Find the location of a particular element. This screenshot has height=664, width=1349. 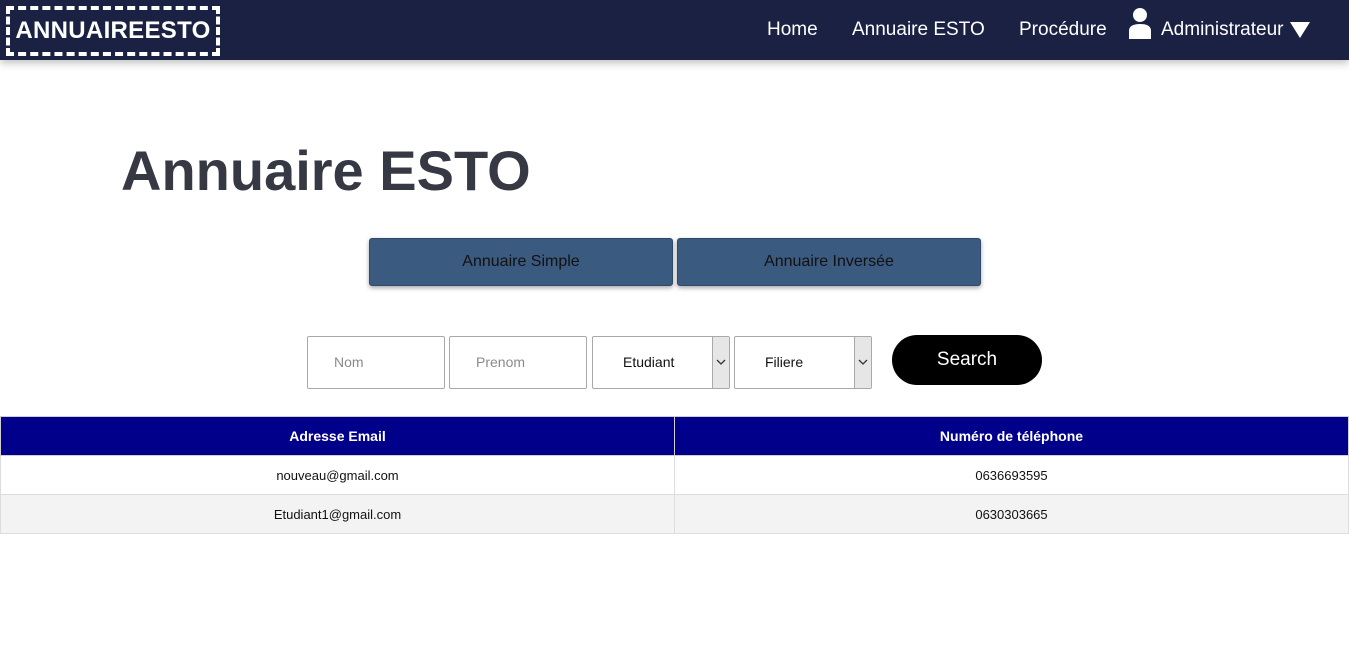

filiere-select: Filiere is located at coordinates (803, 362).